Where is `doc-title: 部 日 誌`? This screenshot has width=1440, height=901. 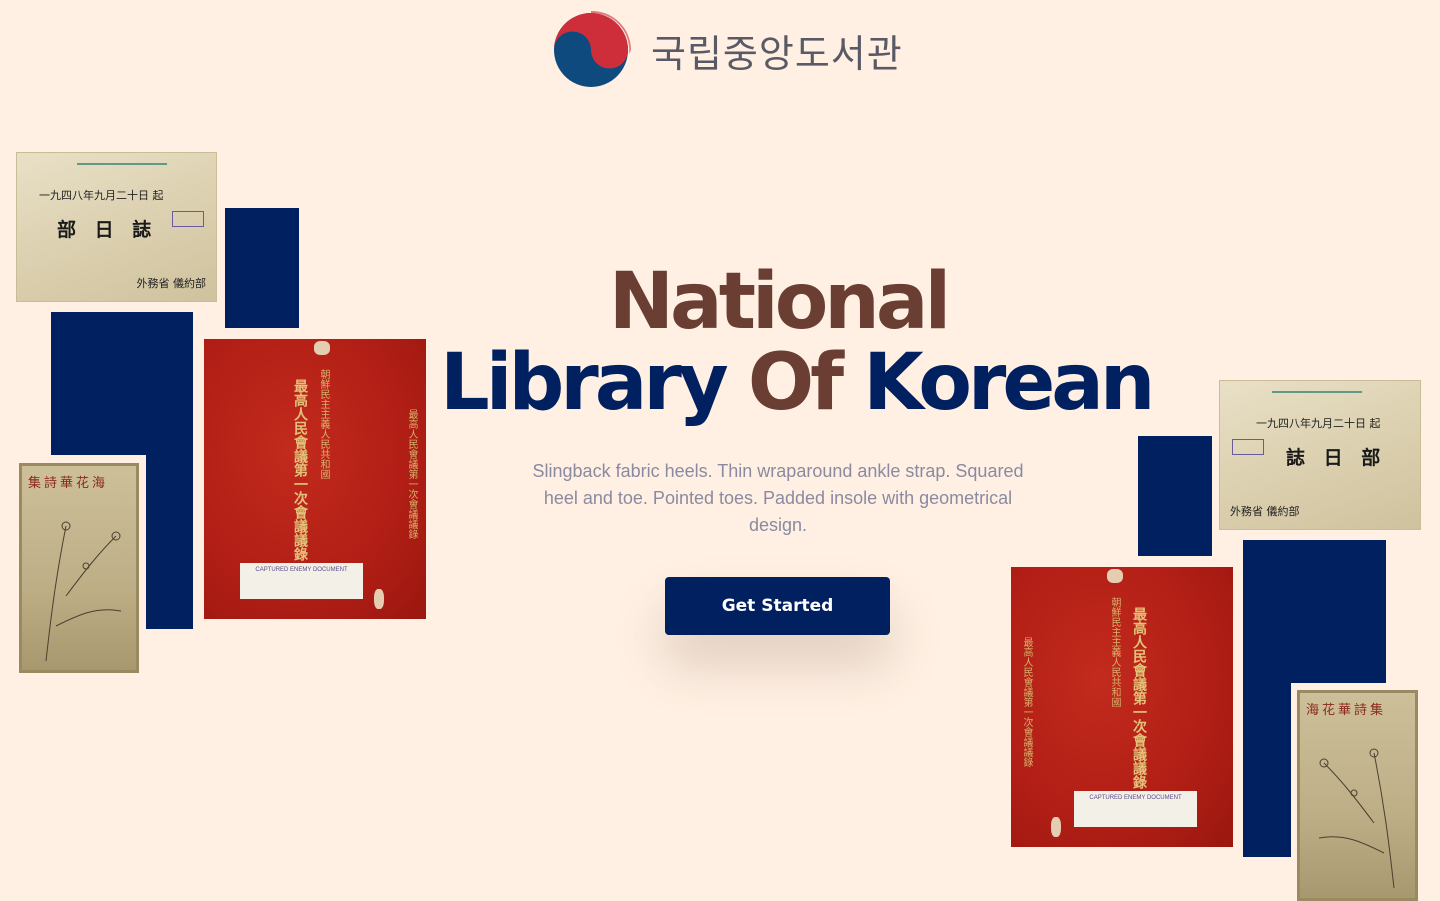
doc-title: 部 日 誌 is located at coordinates (107, 230).